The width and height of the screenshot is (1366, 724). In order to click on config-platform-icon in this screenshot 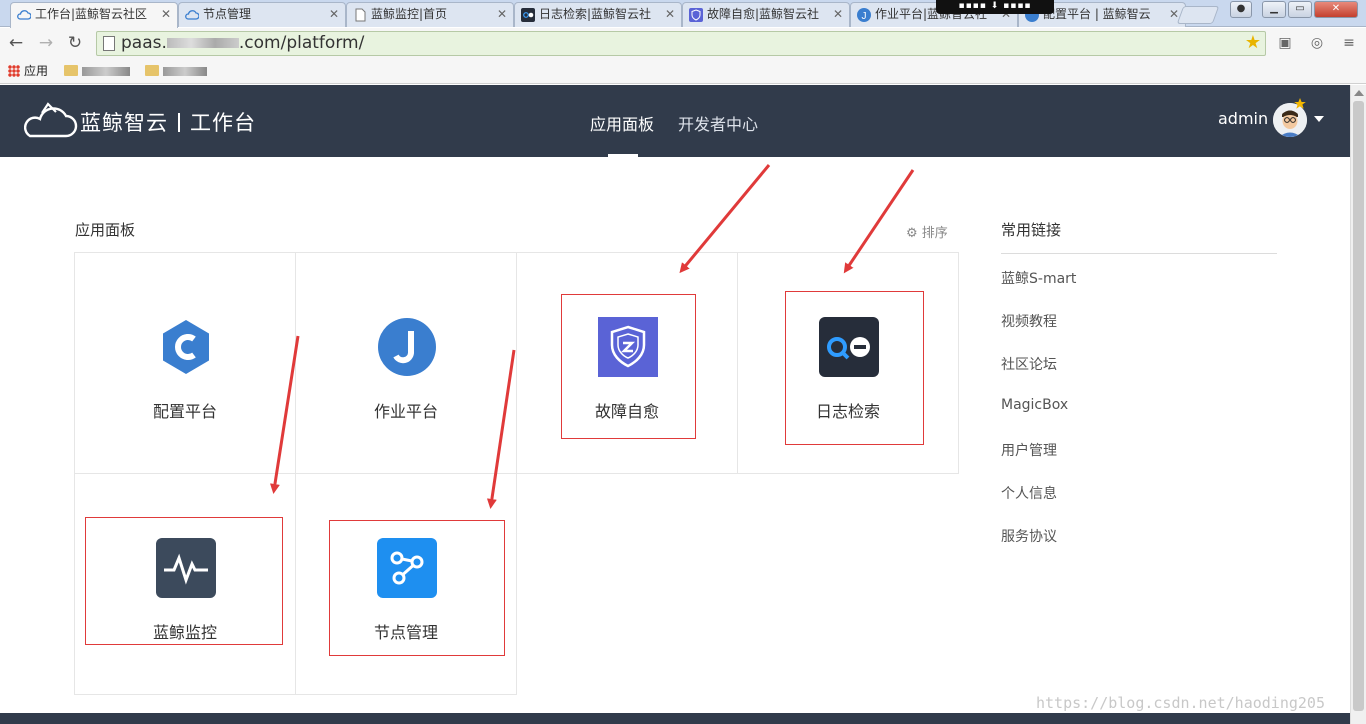, I will do `click(186, 347)`.